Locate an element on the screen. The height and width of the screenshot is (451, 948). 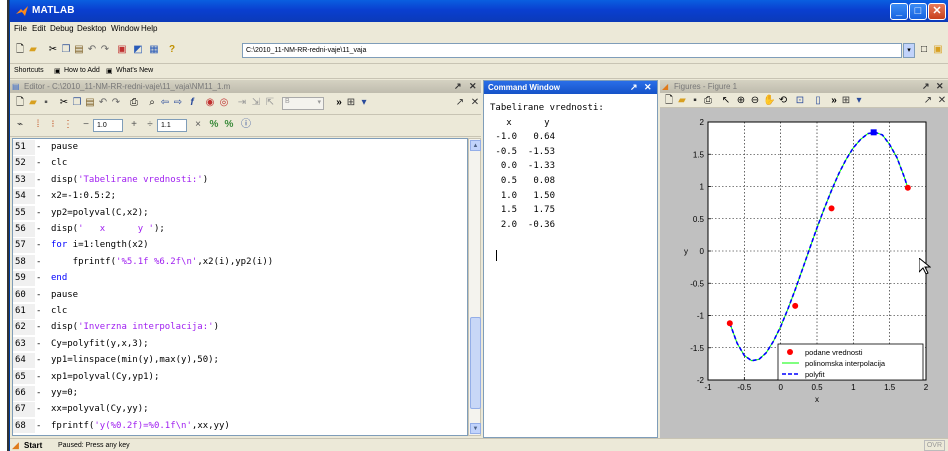
line-number: 54 is located at coordinates (24, 196).